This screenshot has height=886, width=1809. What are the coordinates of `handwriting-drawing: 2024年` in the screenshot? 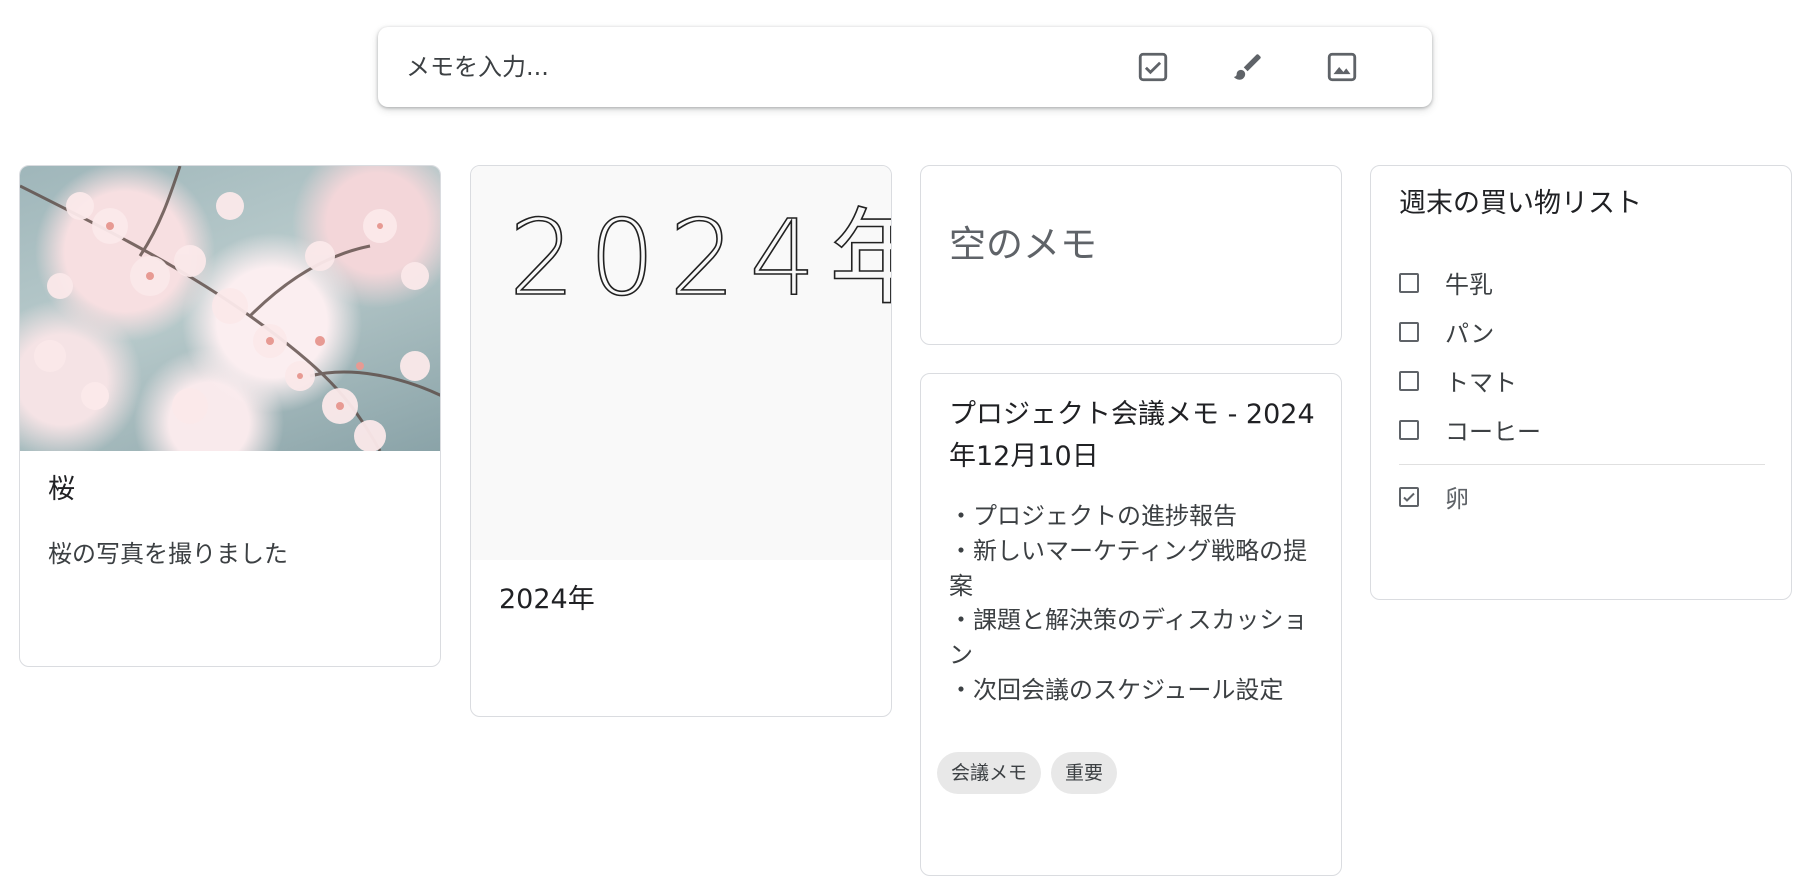 It's located at (700, 258).